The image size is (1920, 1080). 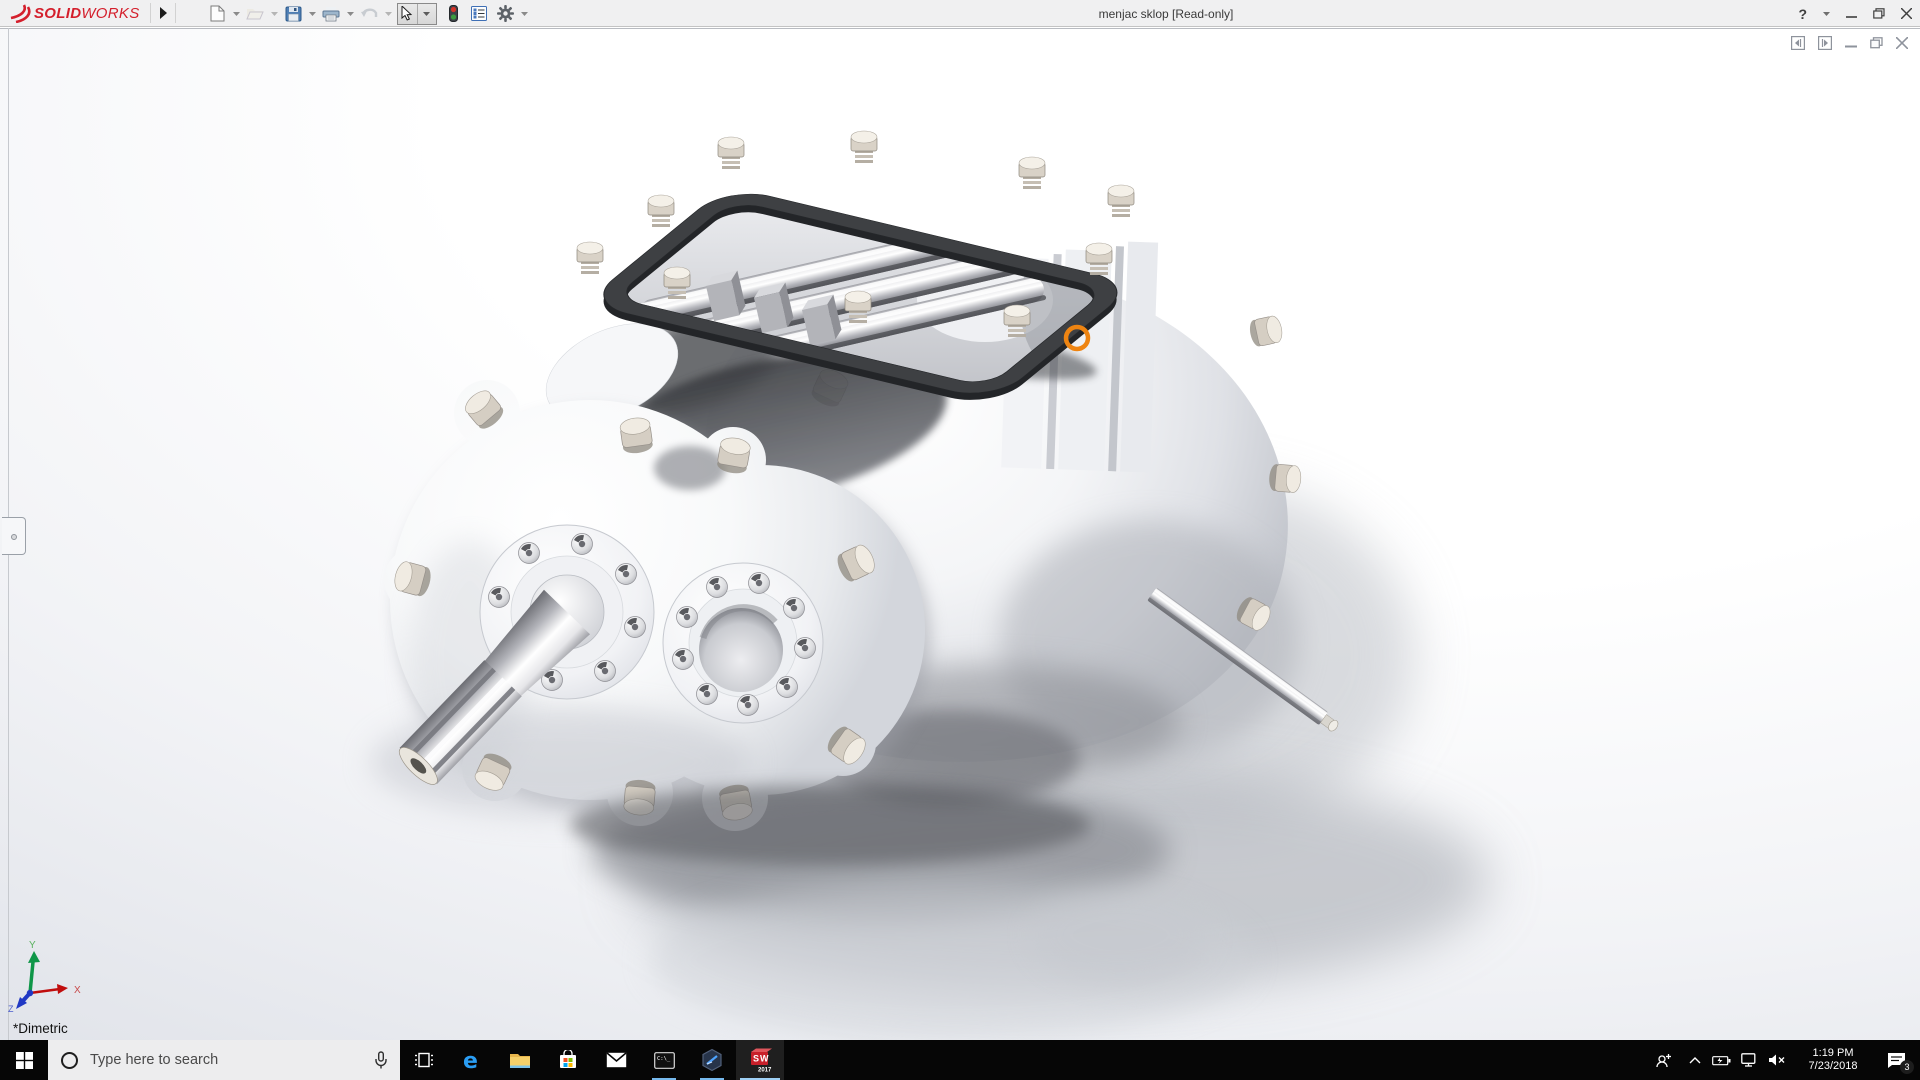 I want to click on undo-dropdown, so click(x=388, y=14).